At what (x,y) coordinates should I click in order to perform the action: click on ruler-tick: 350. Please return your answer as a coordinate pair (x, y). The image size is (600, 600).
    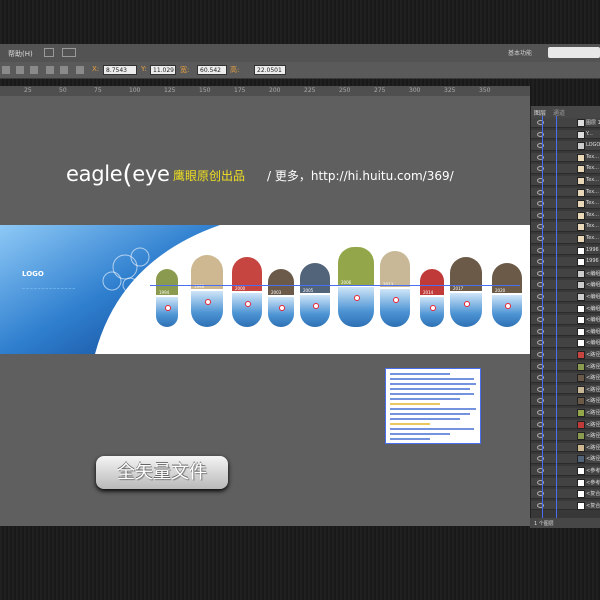
    Looking at the image, I should click on (485, 90).